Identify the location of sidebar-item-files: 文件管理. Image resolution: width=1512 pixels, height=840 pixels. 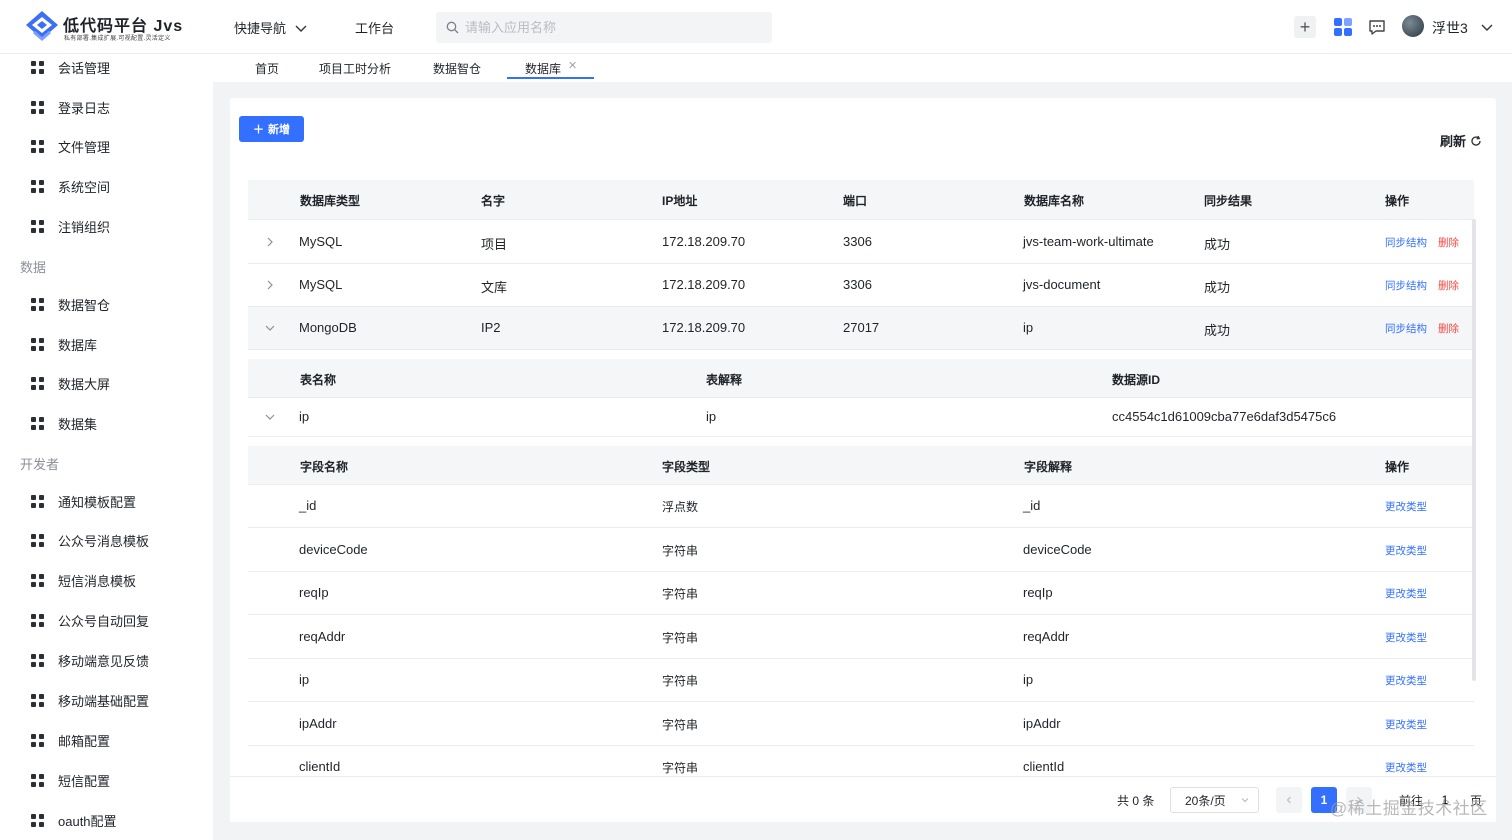
(70, 146).